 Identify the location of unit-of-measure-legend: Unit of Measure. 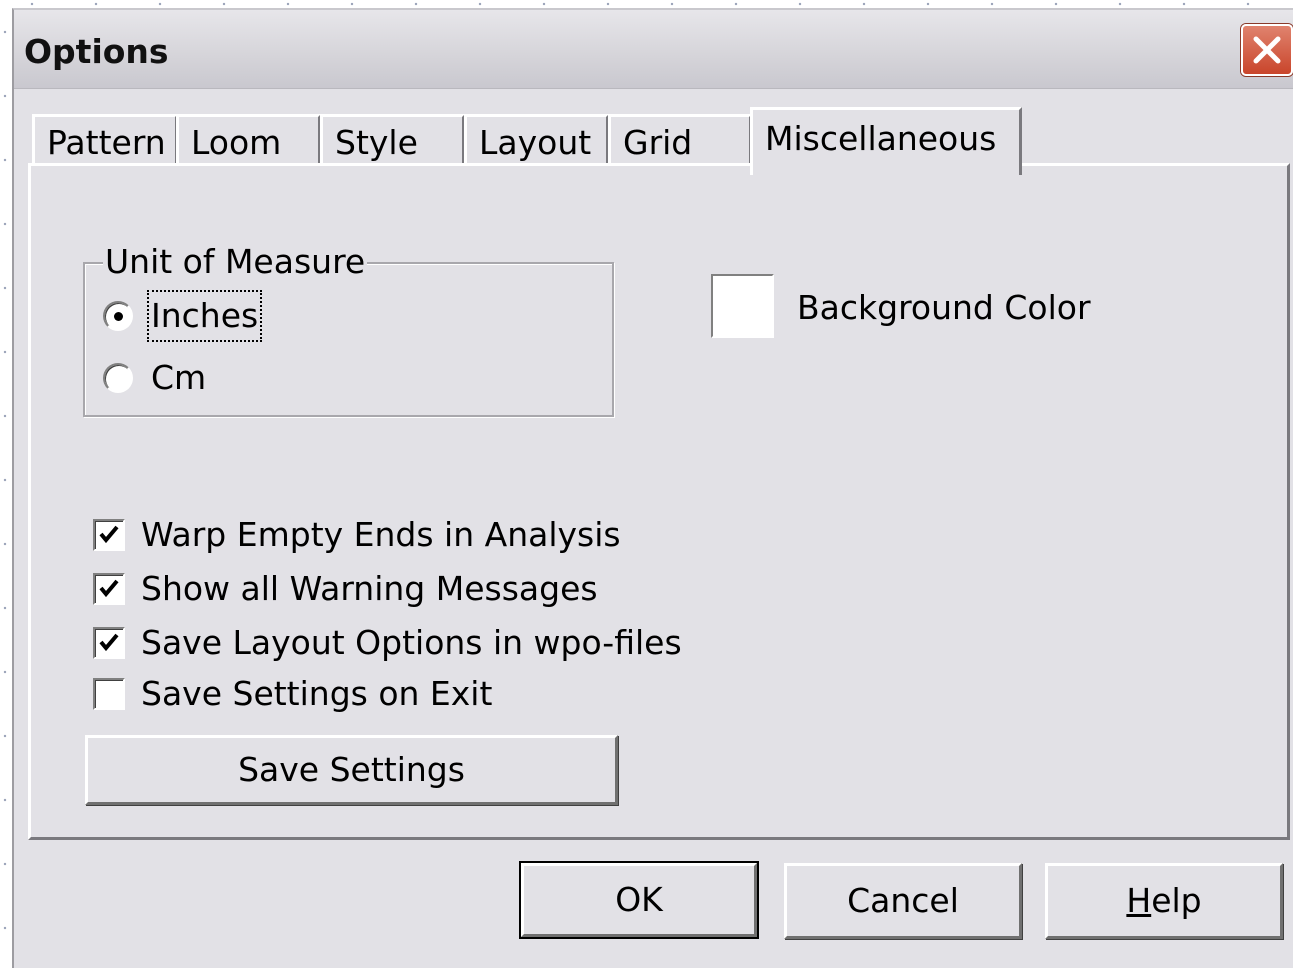
(235, 262).